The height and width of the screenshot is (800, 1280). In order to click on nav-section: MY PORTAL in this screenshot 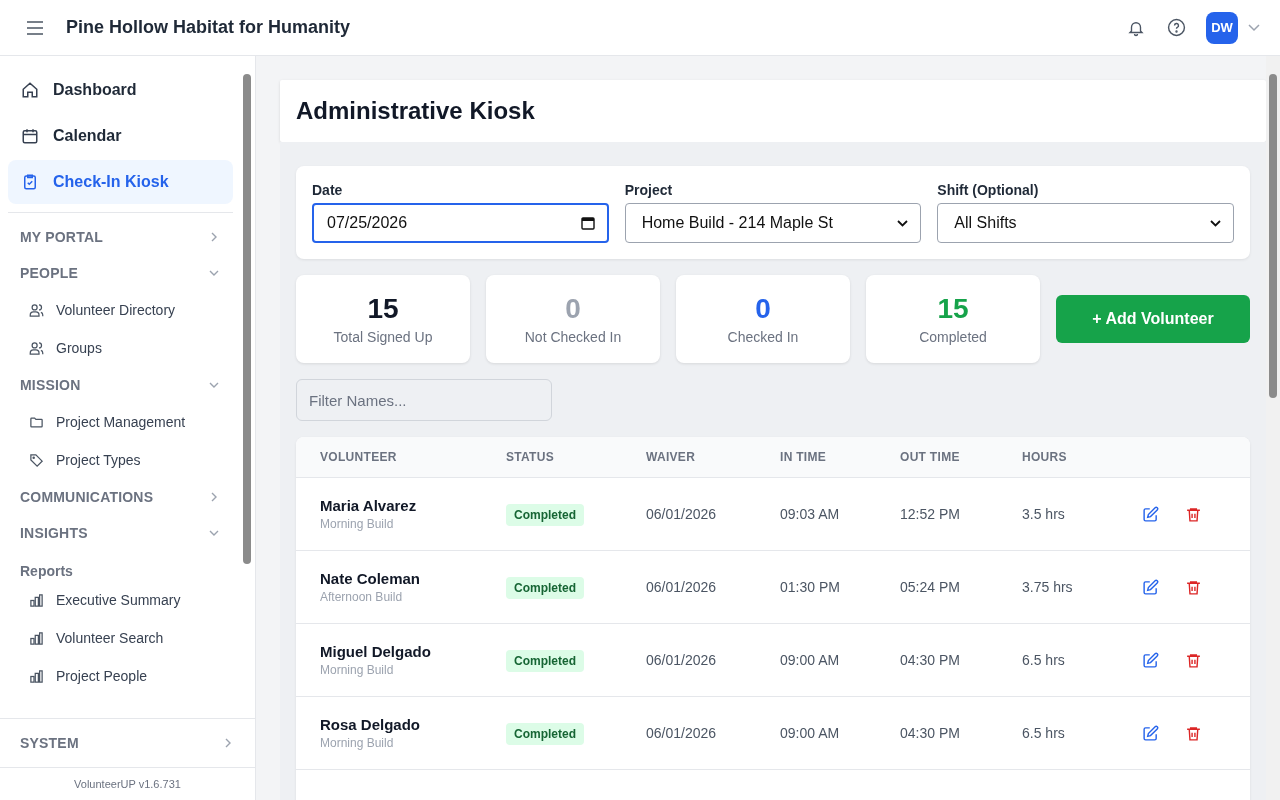, I will do `click(120, 237)`.